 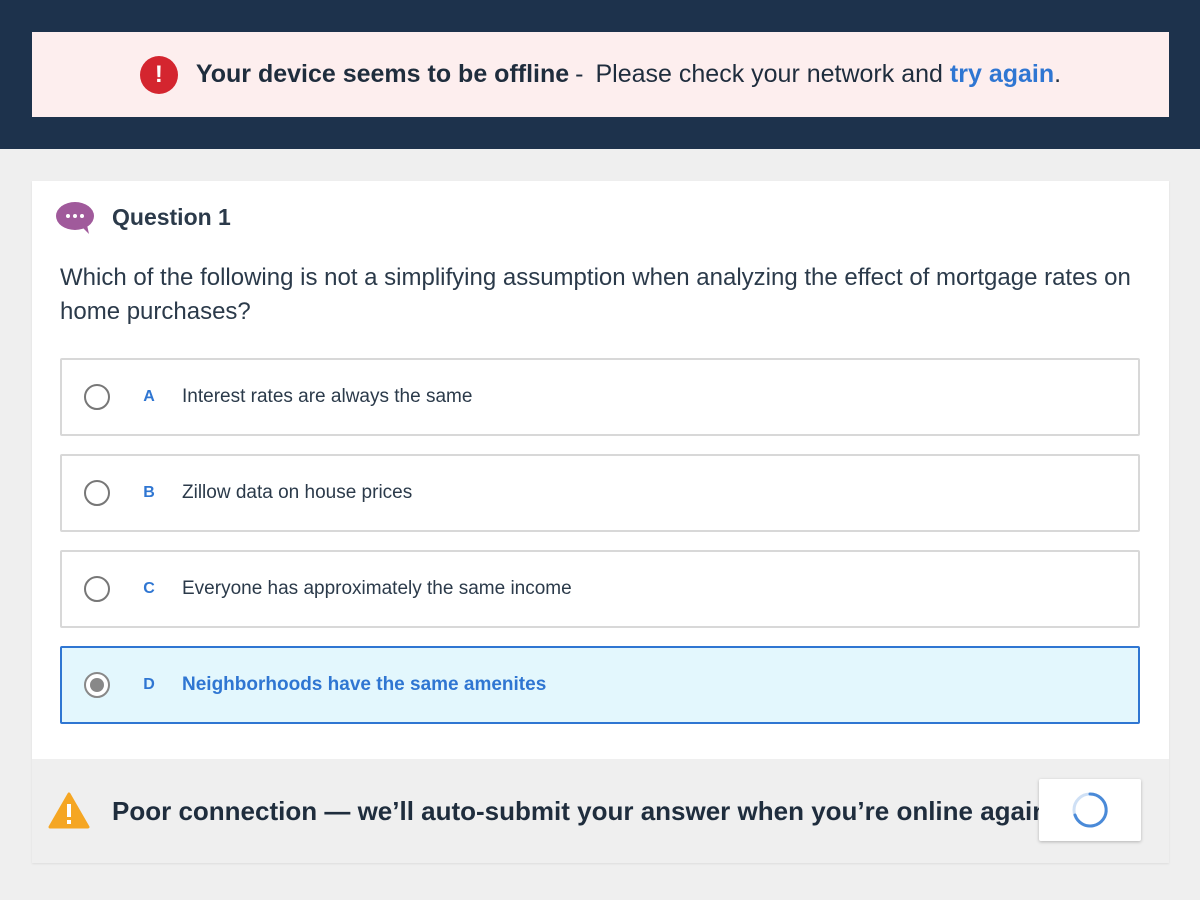 I want to click on offline-title: Your device seems to be offline, so click(x=382, y=74).